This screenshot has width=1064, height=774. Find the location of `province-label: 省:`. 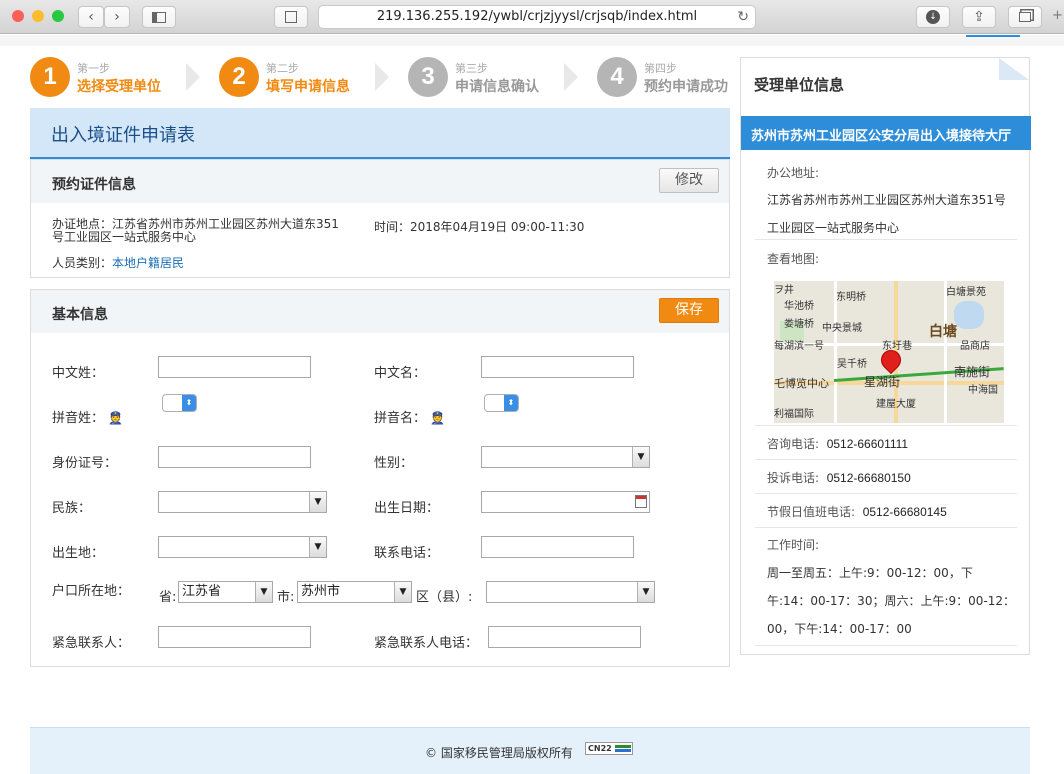

province-label: 省: is located at coordinates (168, 597).